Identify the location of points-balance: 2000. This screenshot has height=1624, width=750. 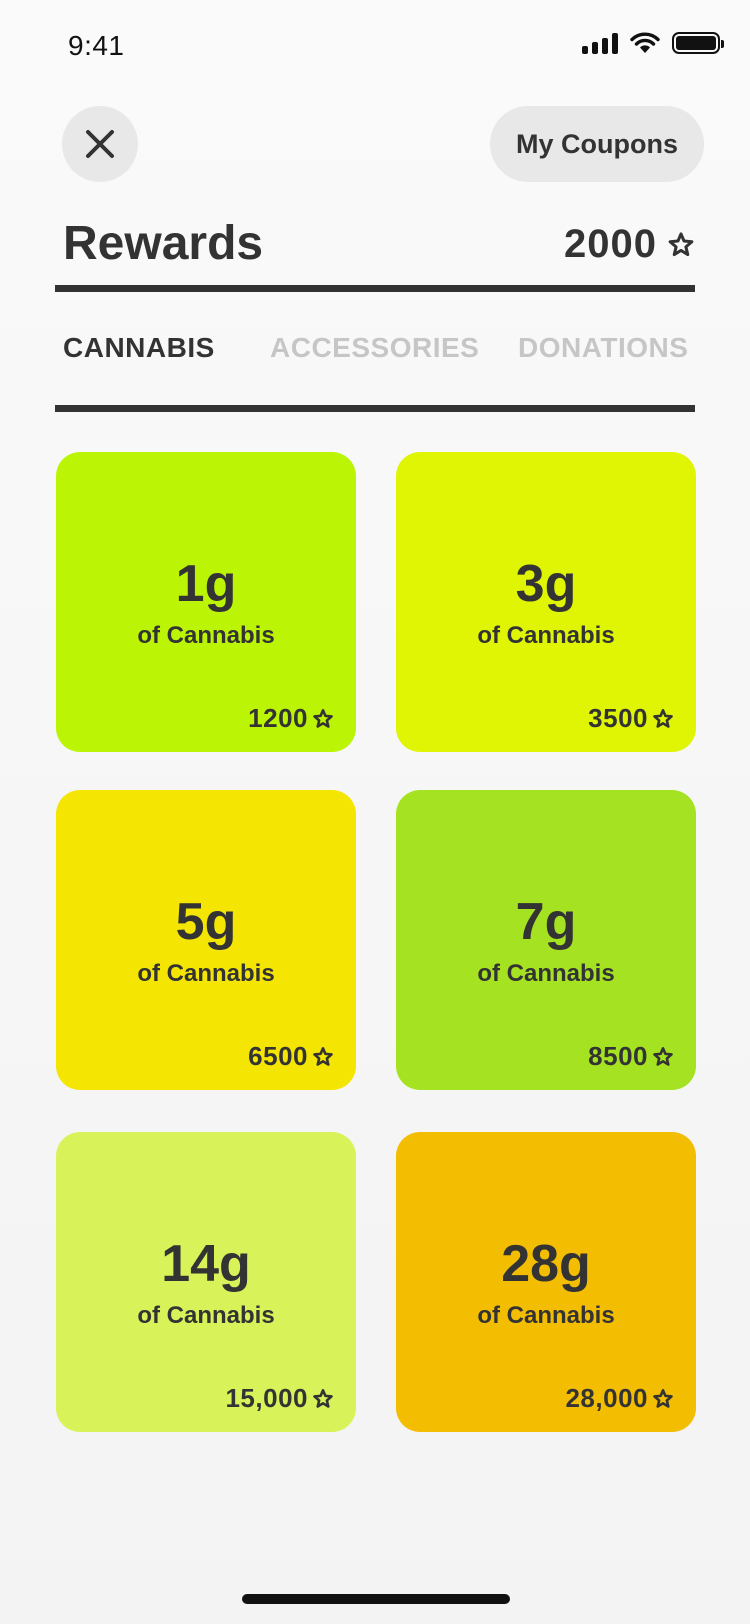
(629, 244).